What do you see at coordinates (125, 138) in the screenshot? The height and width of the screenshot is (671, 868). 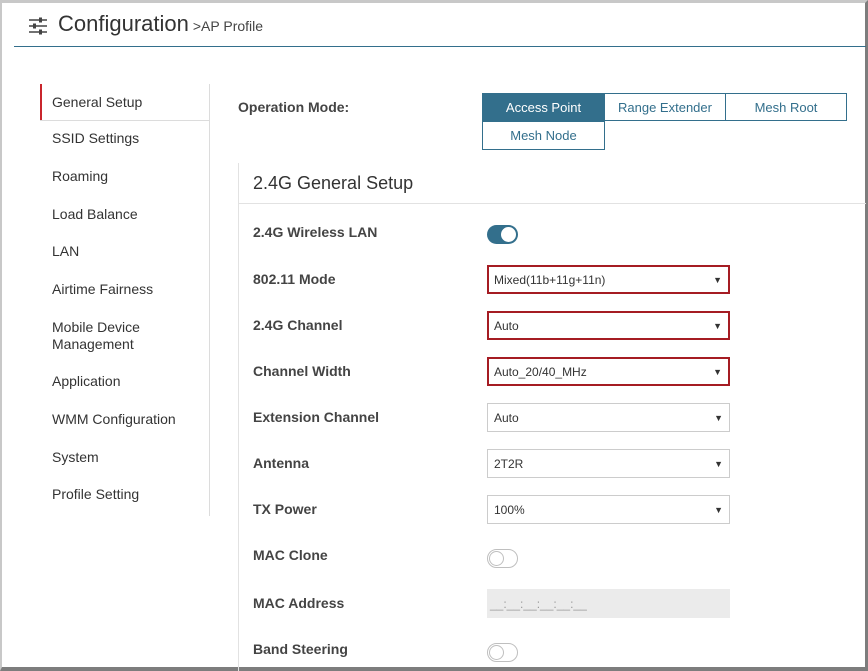 I see `sidebar-item-ssid-settings: SSID Settings` at bounding box center [125, 138].